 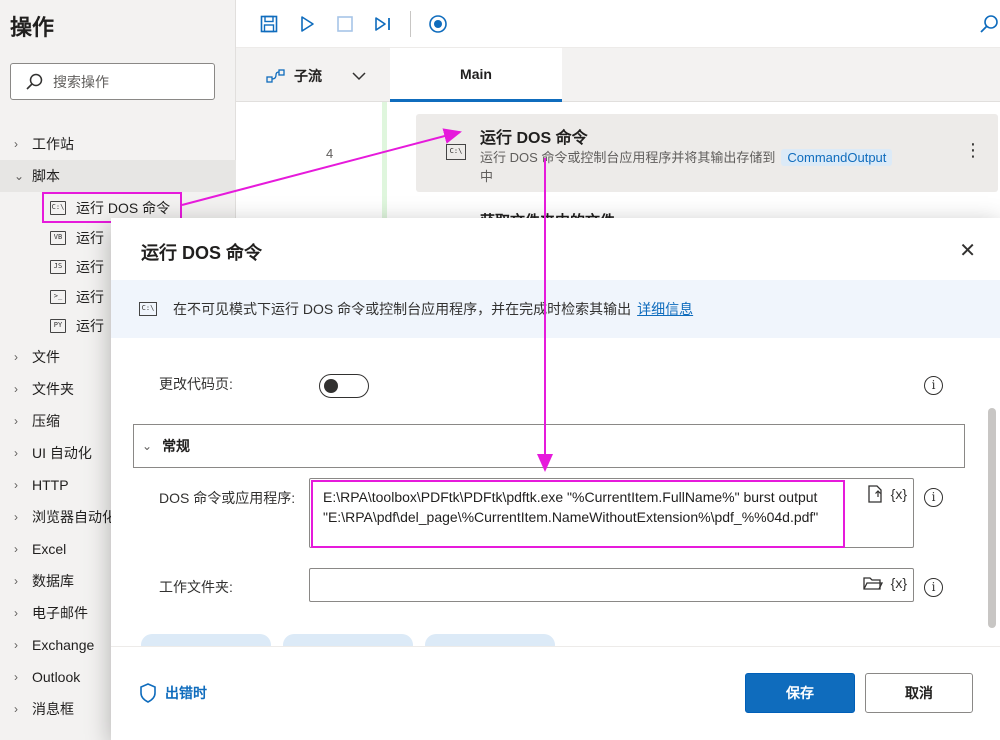 What do you see at coordinates (269, 24) in the screenshot?
I see `save-button` at bounding box center [269, 24].